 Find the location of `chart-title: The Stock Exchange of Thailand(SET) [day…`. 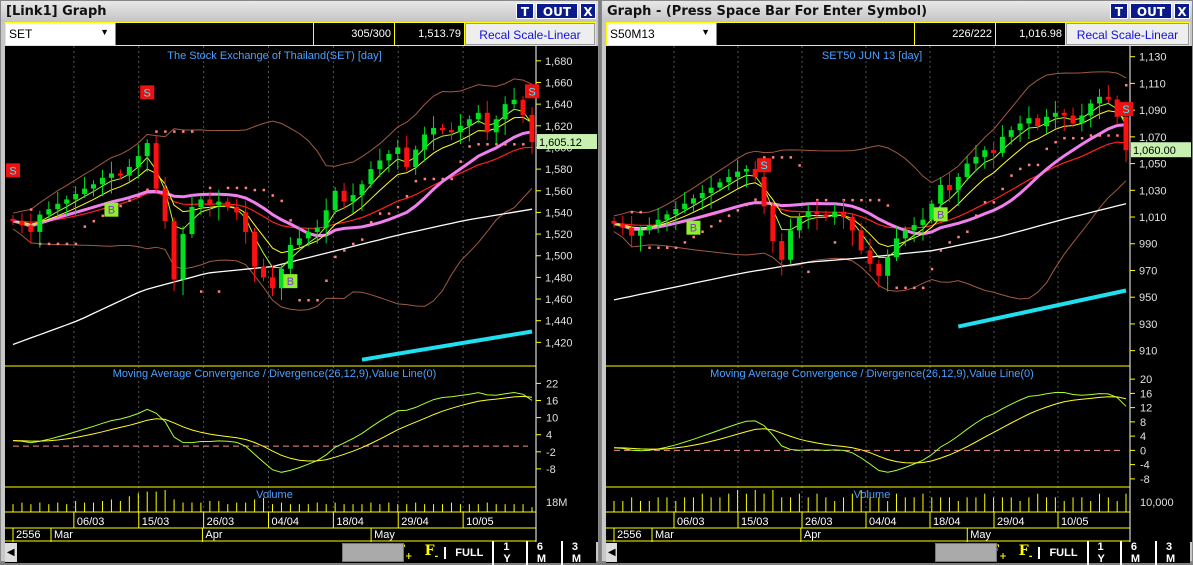

chart-title: The Stock Exchange of Thailand(SET) [day… is located at coordinates (274, 56).